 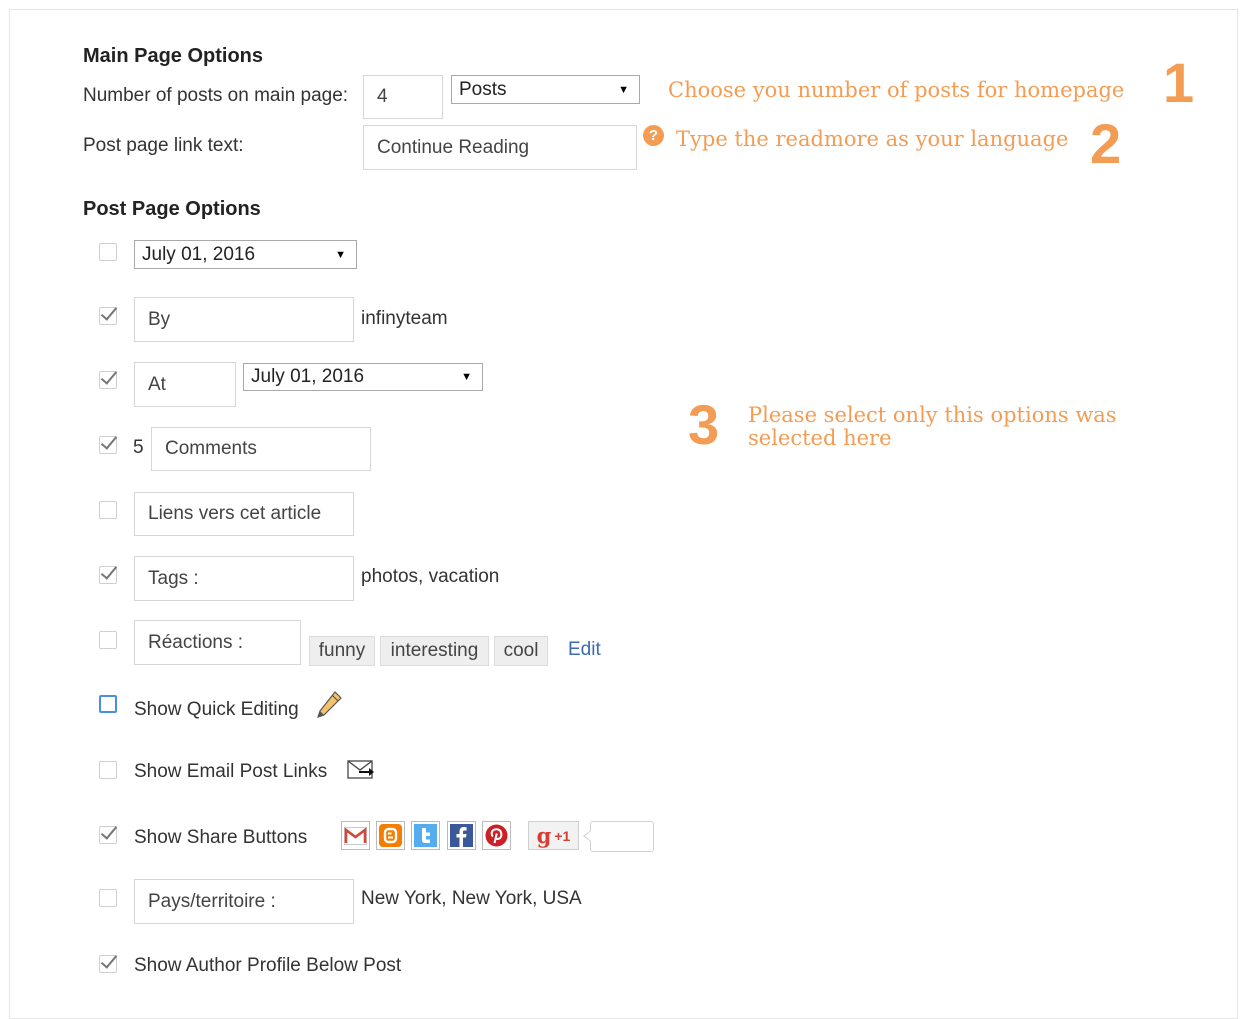 I want to click on plus-one-label: +1, so click(x=562, y=835).